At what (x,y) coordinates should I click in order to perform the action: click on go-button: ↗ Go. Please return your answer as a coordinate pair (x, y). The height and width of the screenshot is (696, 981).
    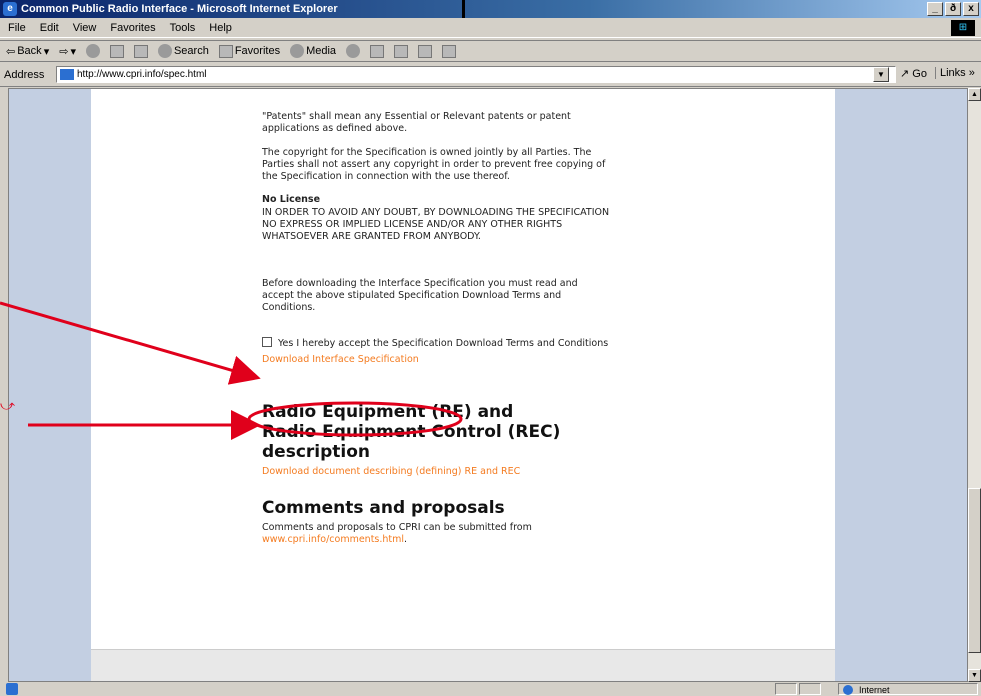
    Looking at the image, I should click on (913, 73).